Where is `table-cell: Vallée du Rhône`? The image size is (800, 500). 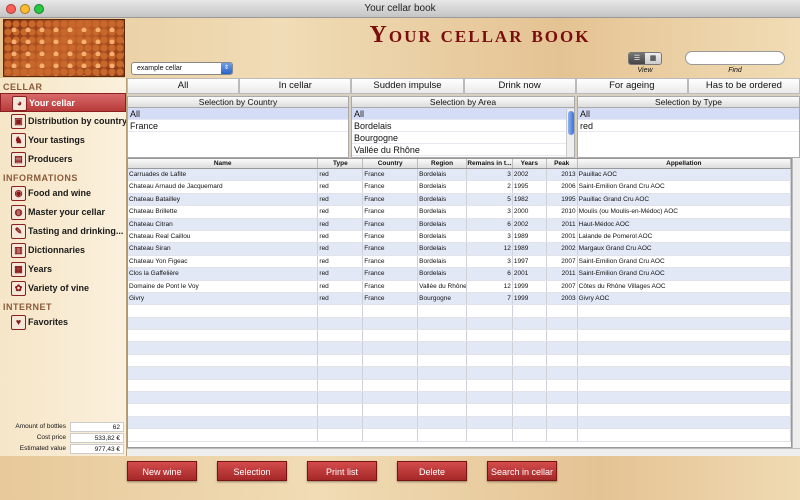
table-cell: Vallée du Rhône is located at coordinates (442, 286).